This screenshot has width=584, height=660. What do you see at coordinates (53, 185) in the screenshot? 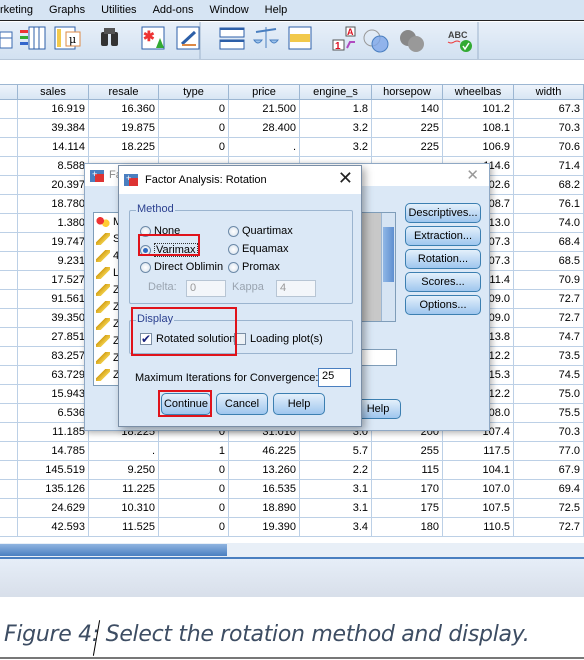
I see `table-cell: 20.397` at bounding box center [53, 185].